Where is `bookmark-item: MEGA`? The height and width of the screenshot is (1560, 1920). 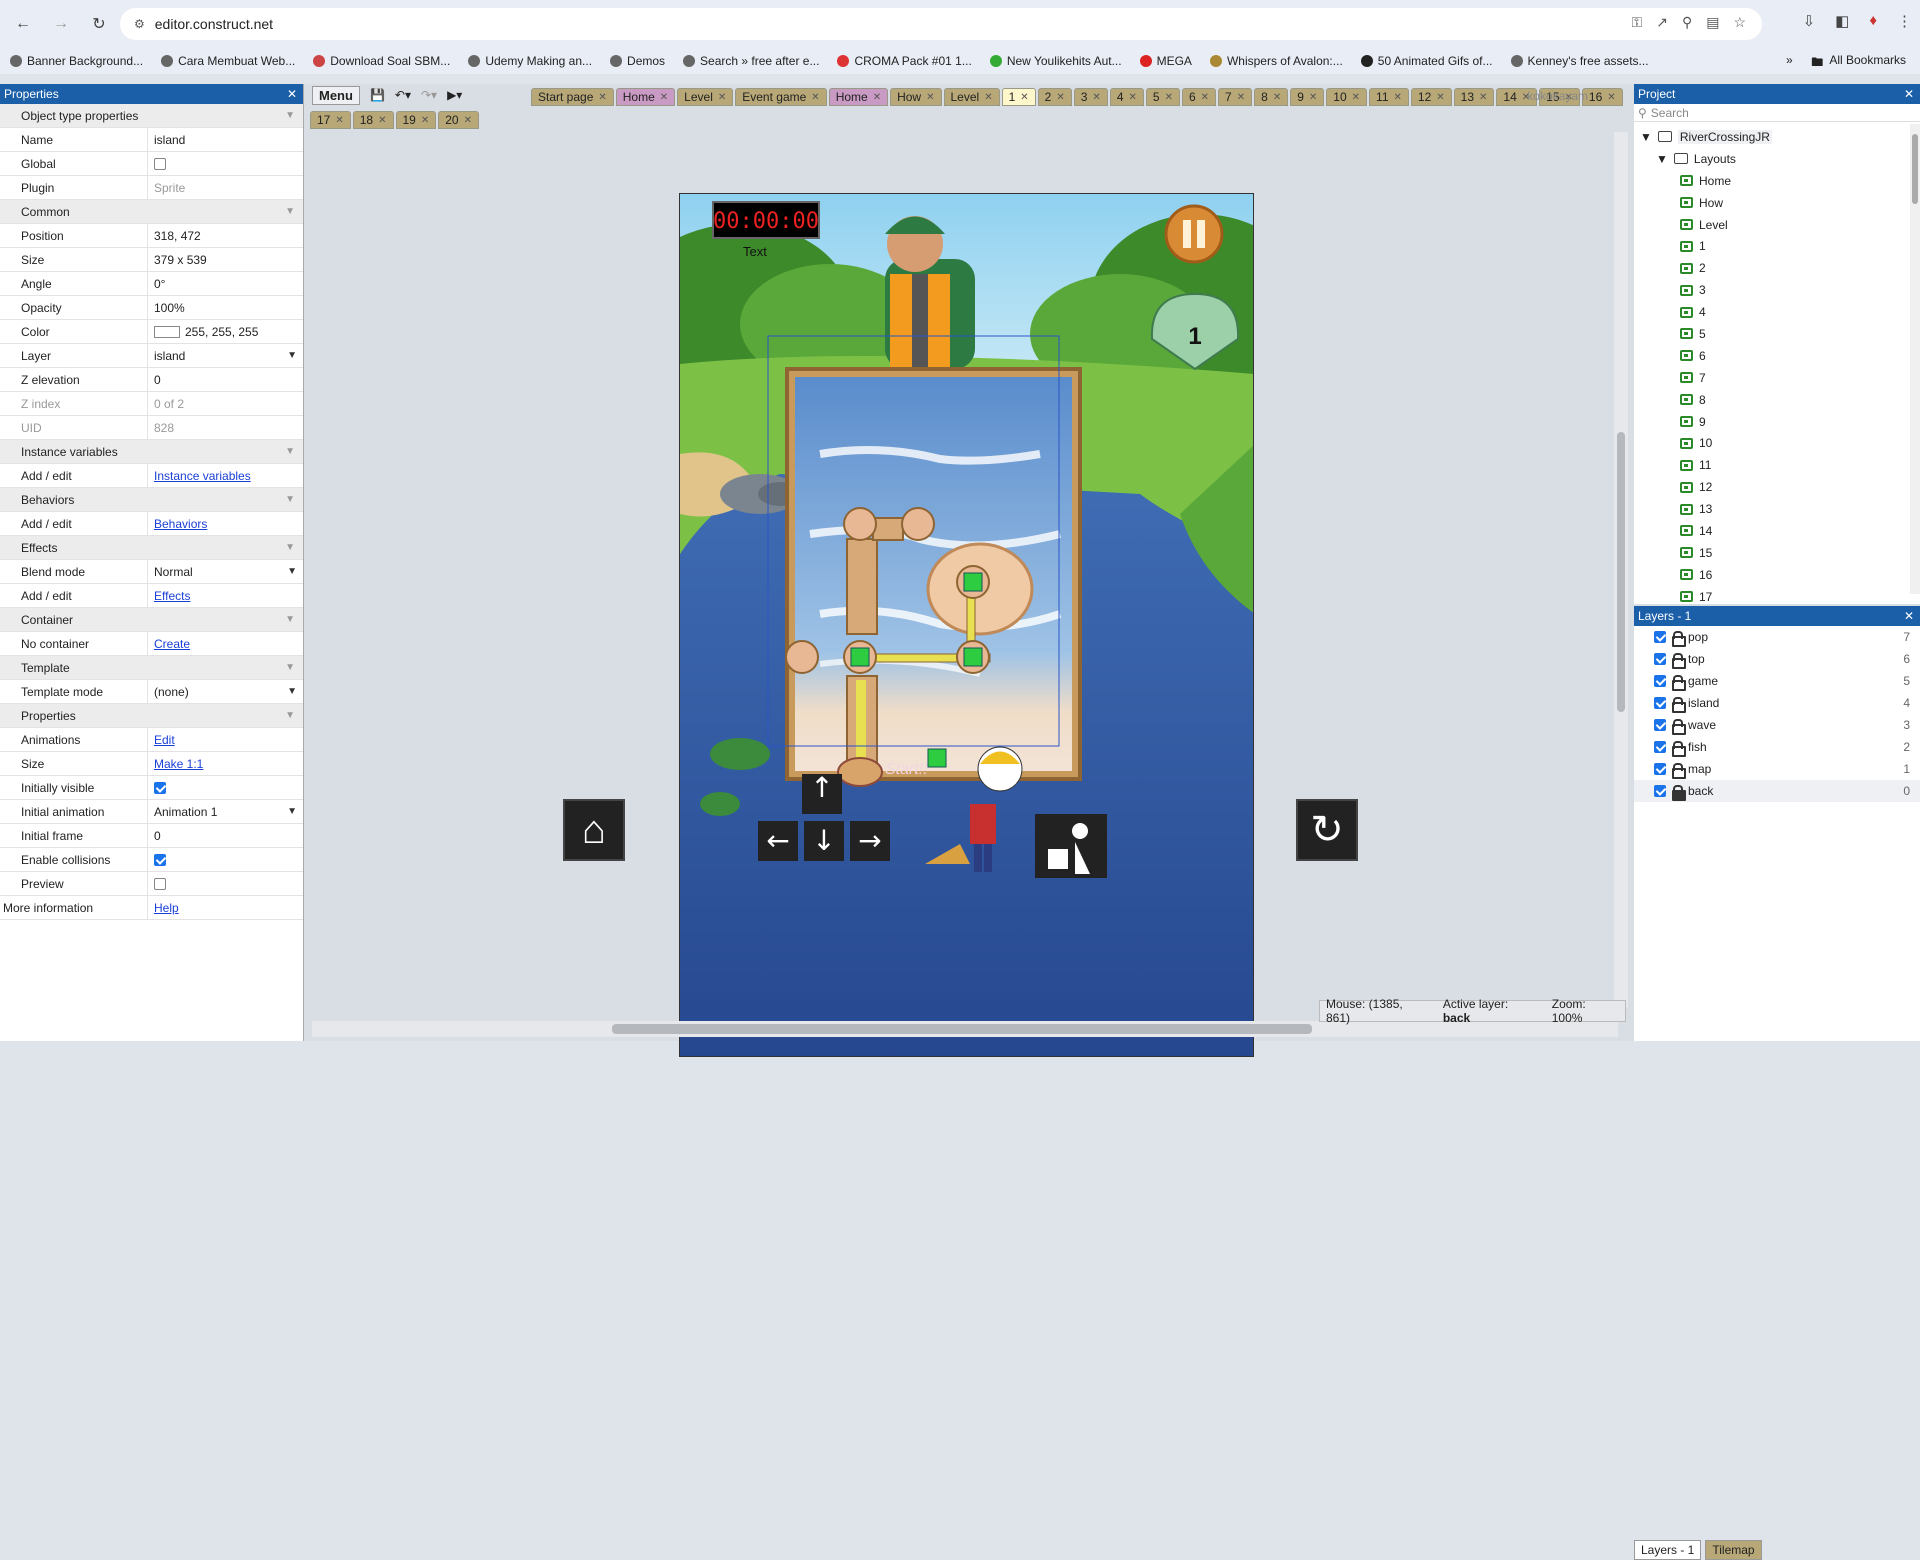
bookmark-item: MEGA is located at coordinates (1165, 61).